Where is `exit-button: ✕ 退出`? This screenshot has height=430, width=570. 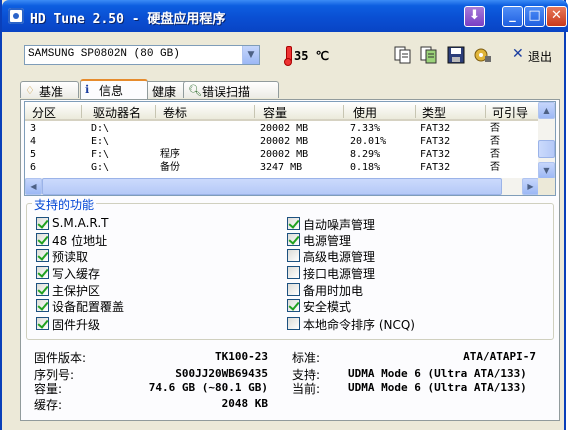
exit-button: ✕ 退出 is located at coordinates (531, 55).